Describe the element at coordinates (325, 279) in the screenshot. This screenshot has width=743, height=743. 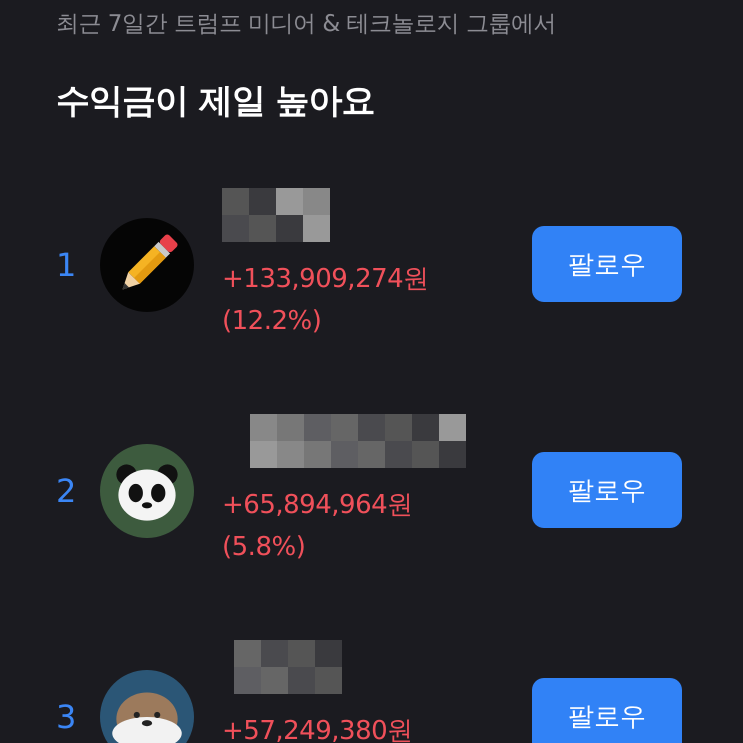
I see `profit-amount: +133,909,274원` at that location.